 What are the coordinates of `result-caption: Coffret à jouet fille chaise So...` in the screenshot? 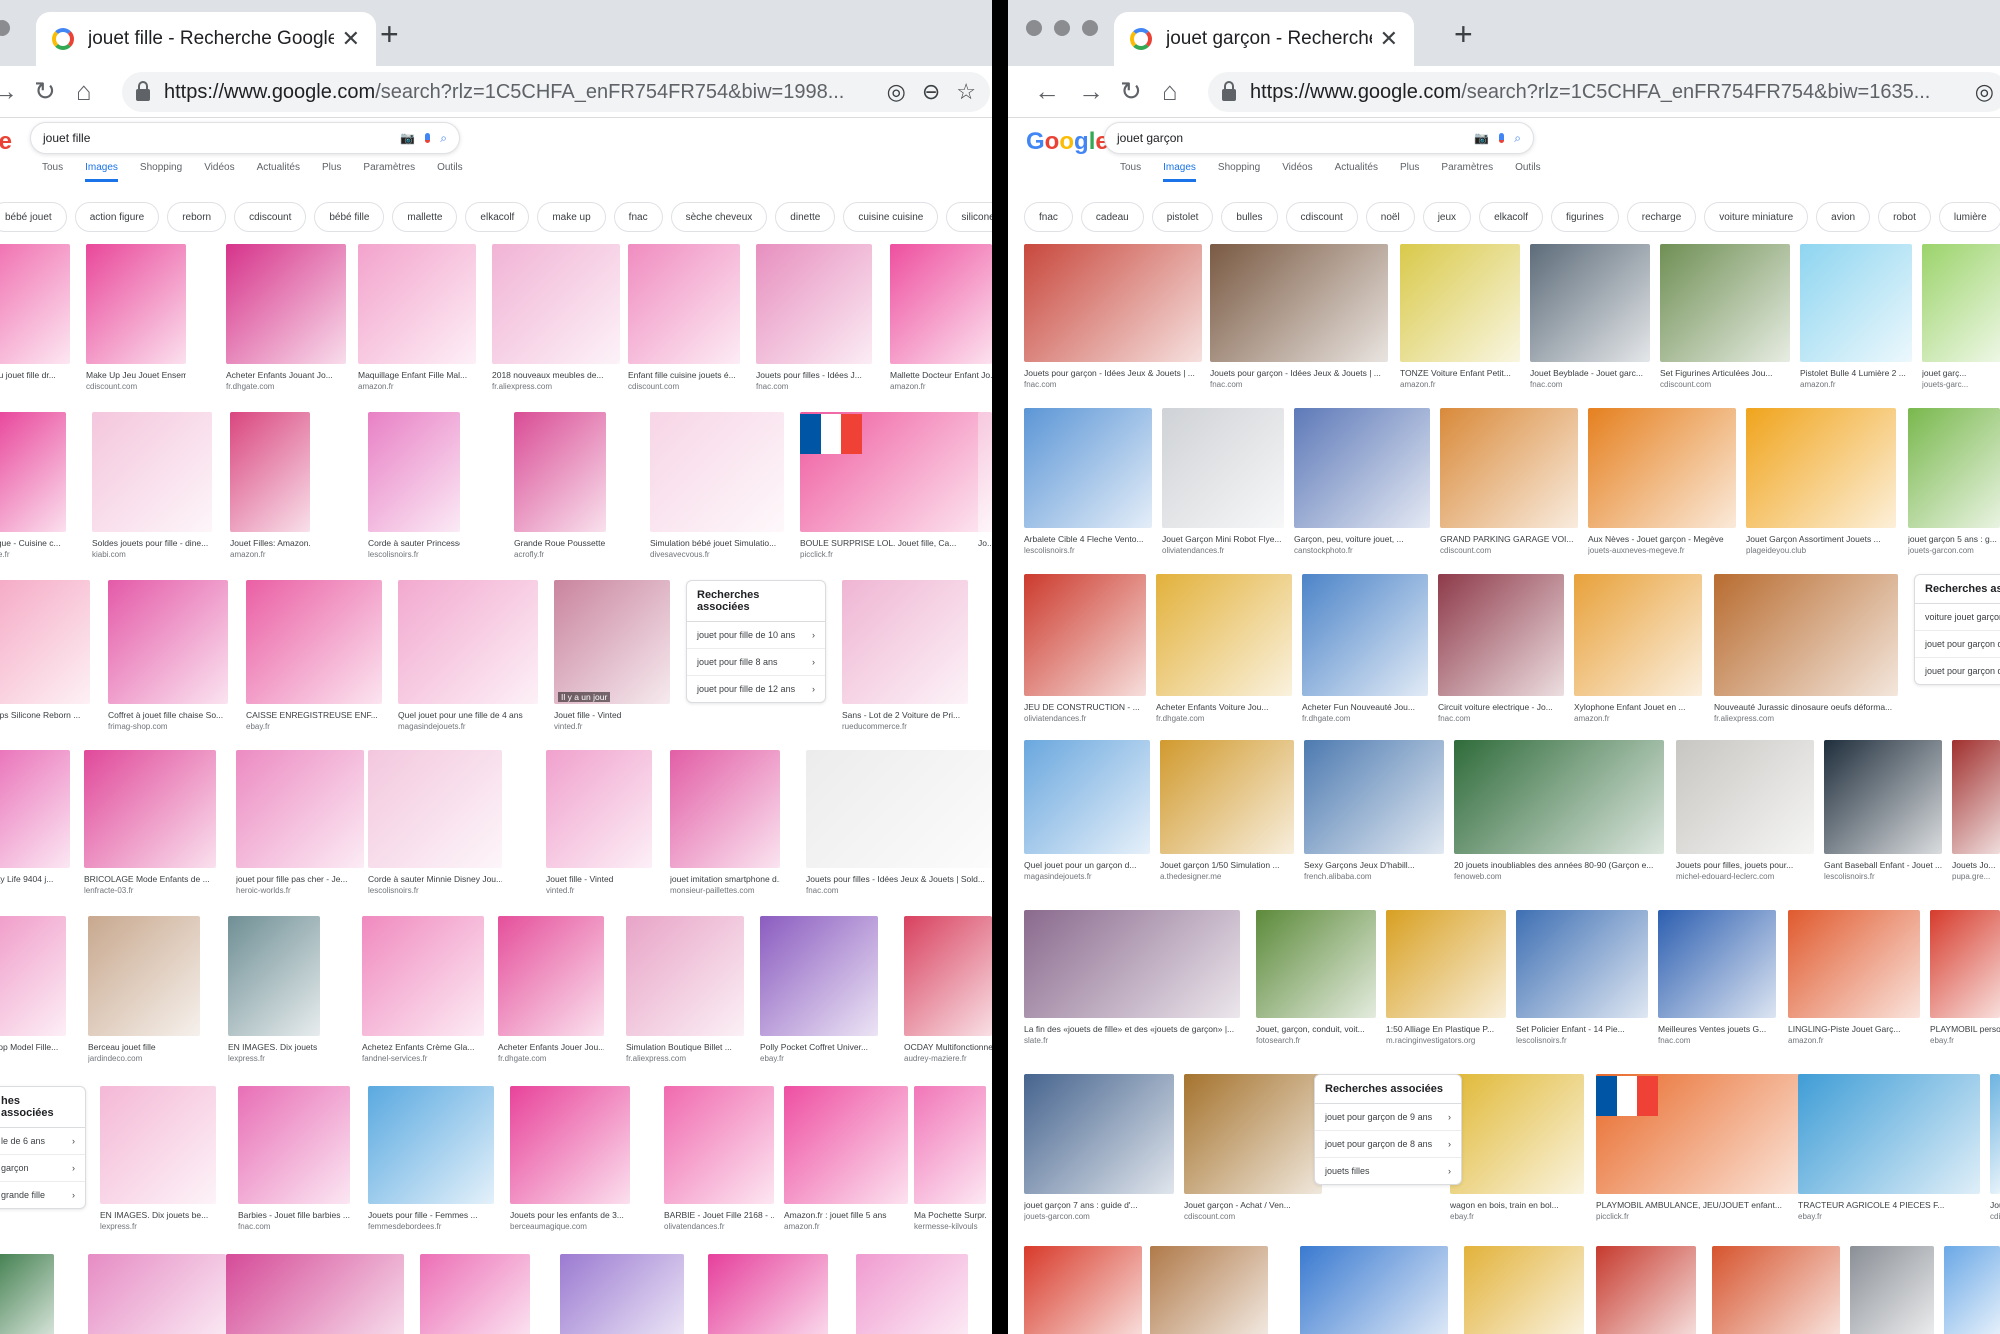 It's located at (168, 715).